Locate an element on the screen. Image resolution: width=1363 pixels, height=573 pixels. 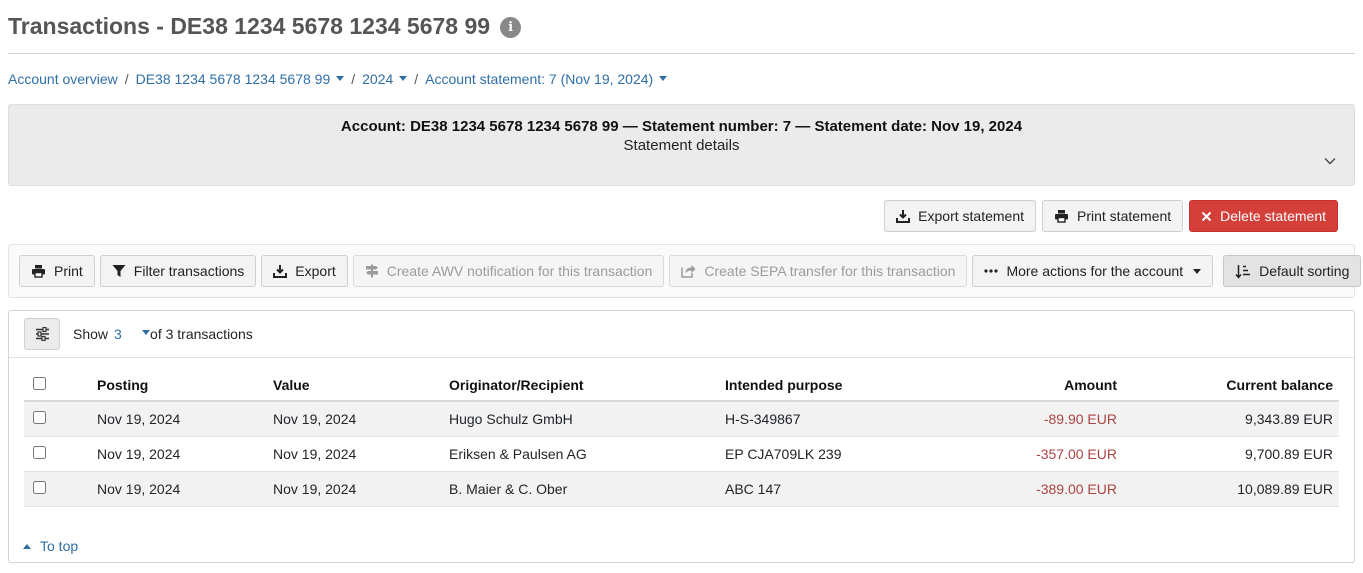
cell-amount: -389.00 EUR is located at coordinates (1036, 489).